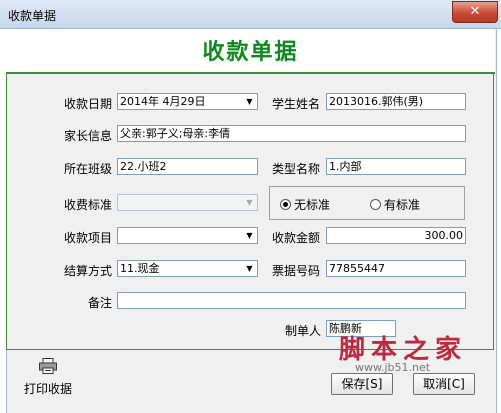 Image resolution: width=501 pixels, height=413 pixels. Describe the element at coordinates (187, 235) in the screenshot. I see `item-select: ▼` at that location.